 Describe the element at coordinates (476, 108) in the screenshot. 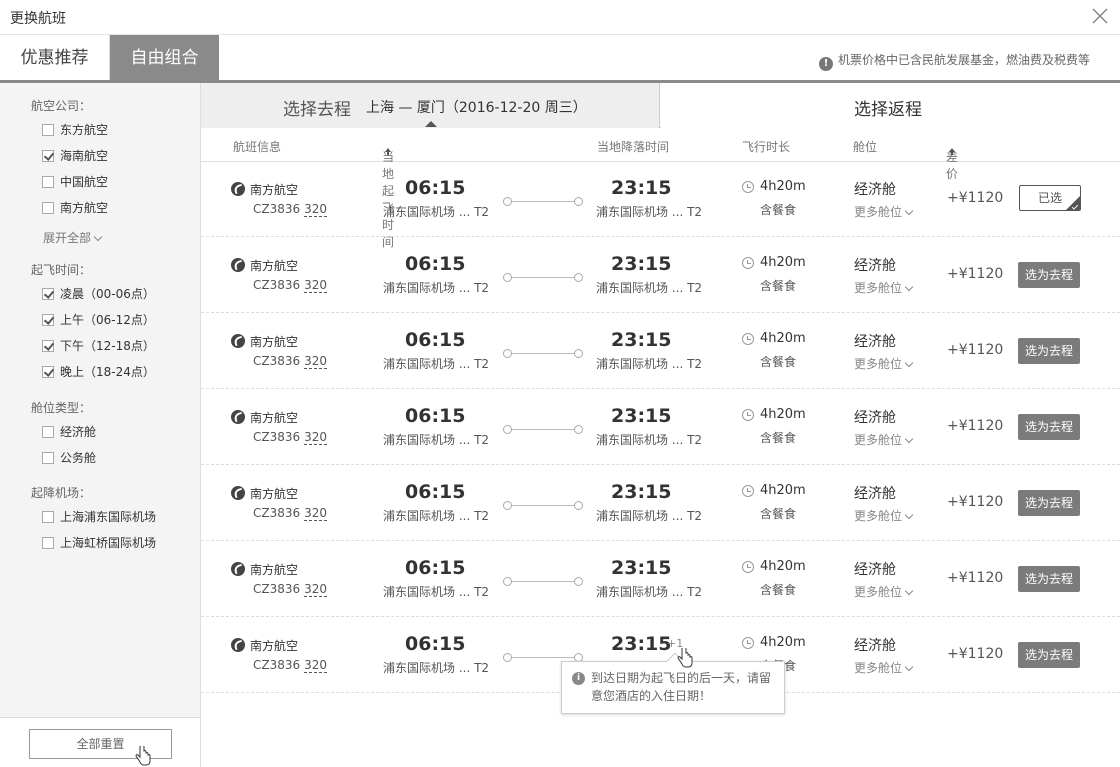

I see `outbound-route: 上海 — 厦门（2016-12-20 周三）` at that location.